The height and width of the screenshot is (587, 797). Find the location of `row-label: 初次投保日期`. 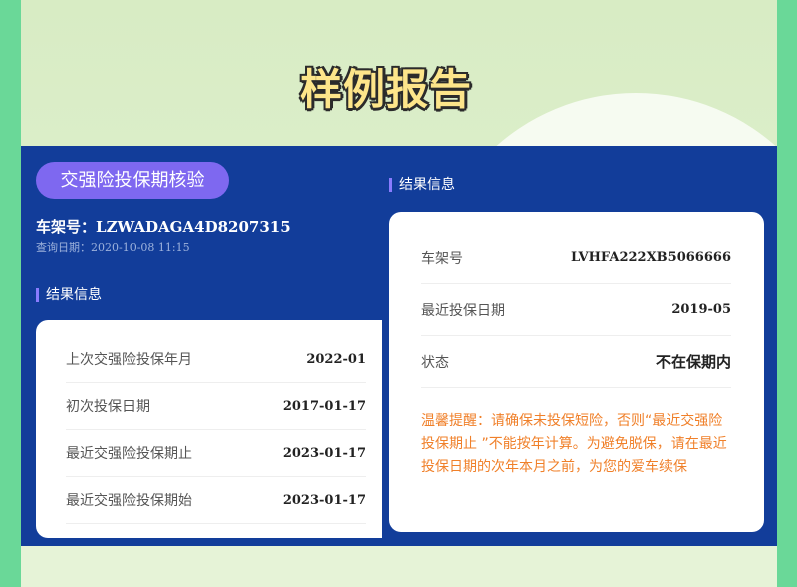

row-label: 初次投保日期 is located at coordinates (108, 407).